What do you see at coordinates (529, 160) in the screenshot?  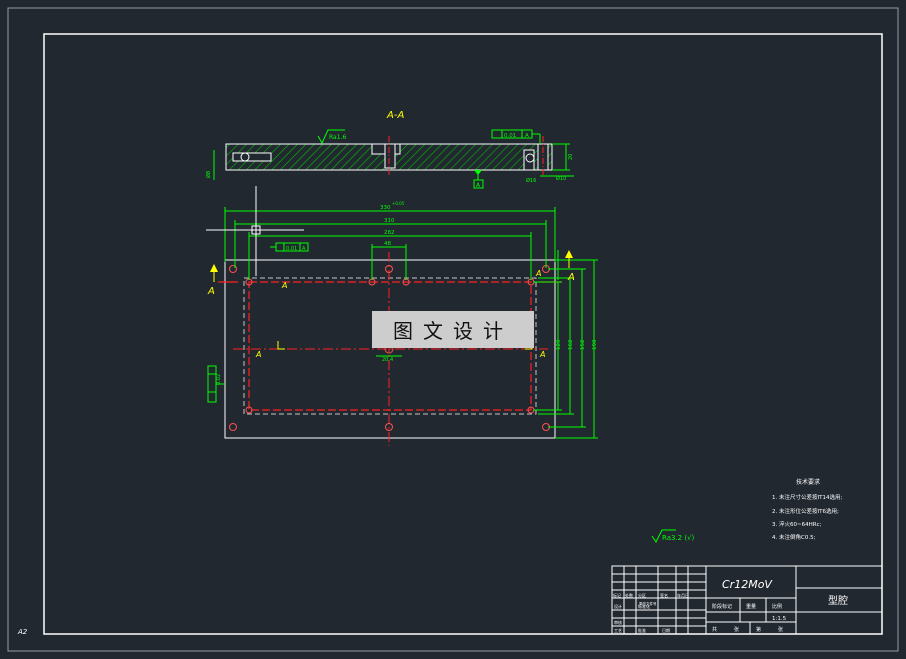 I see `section-hole-right` at bounding box center [529, 160].